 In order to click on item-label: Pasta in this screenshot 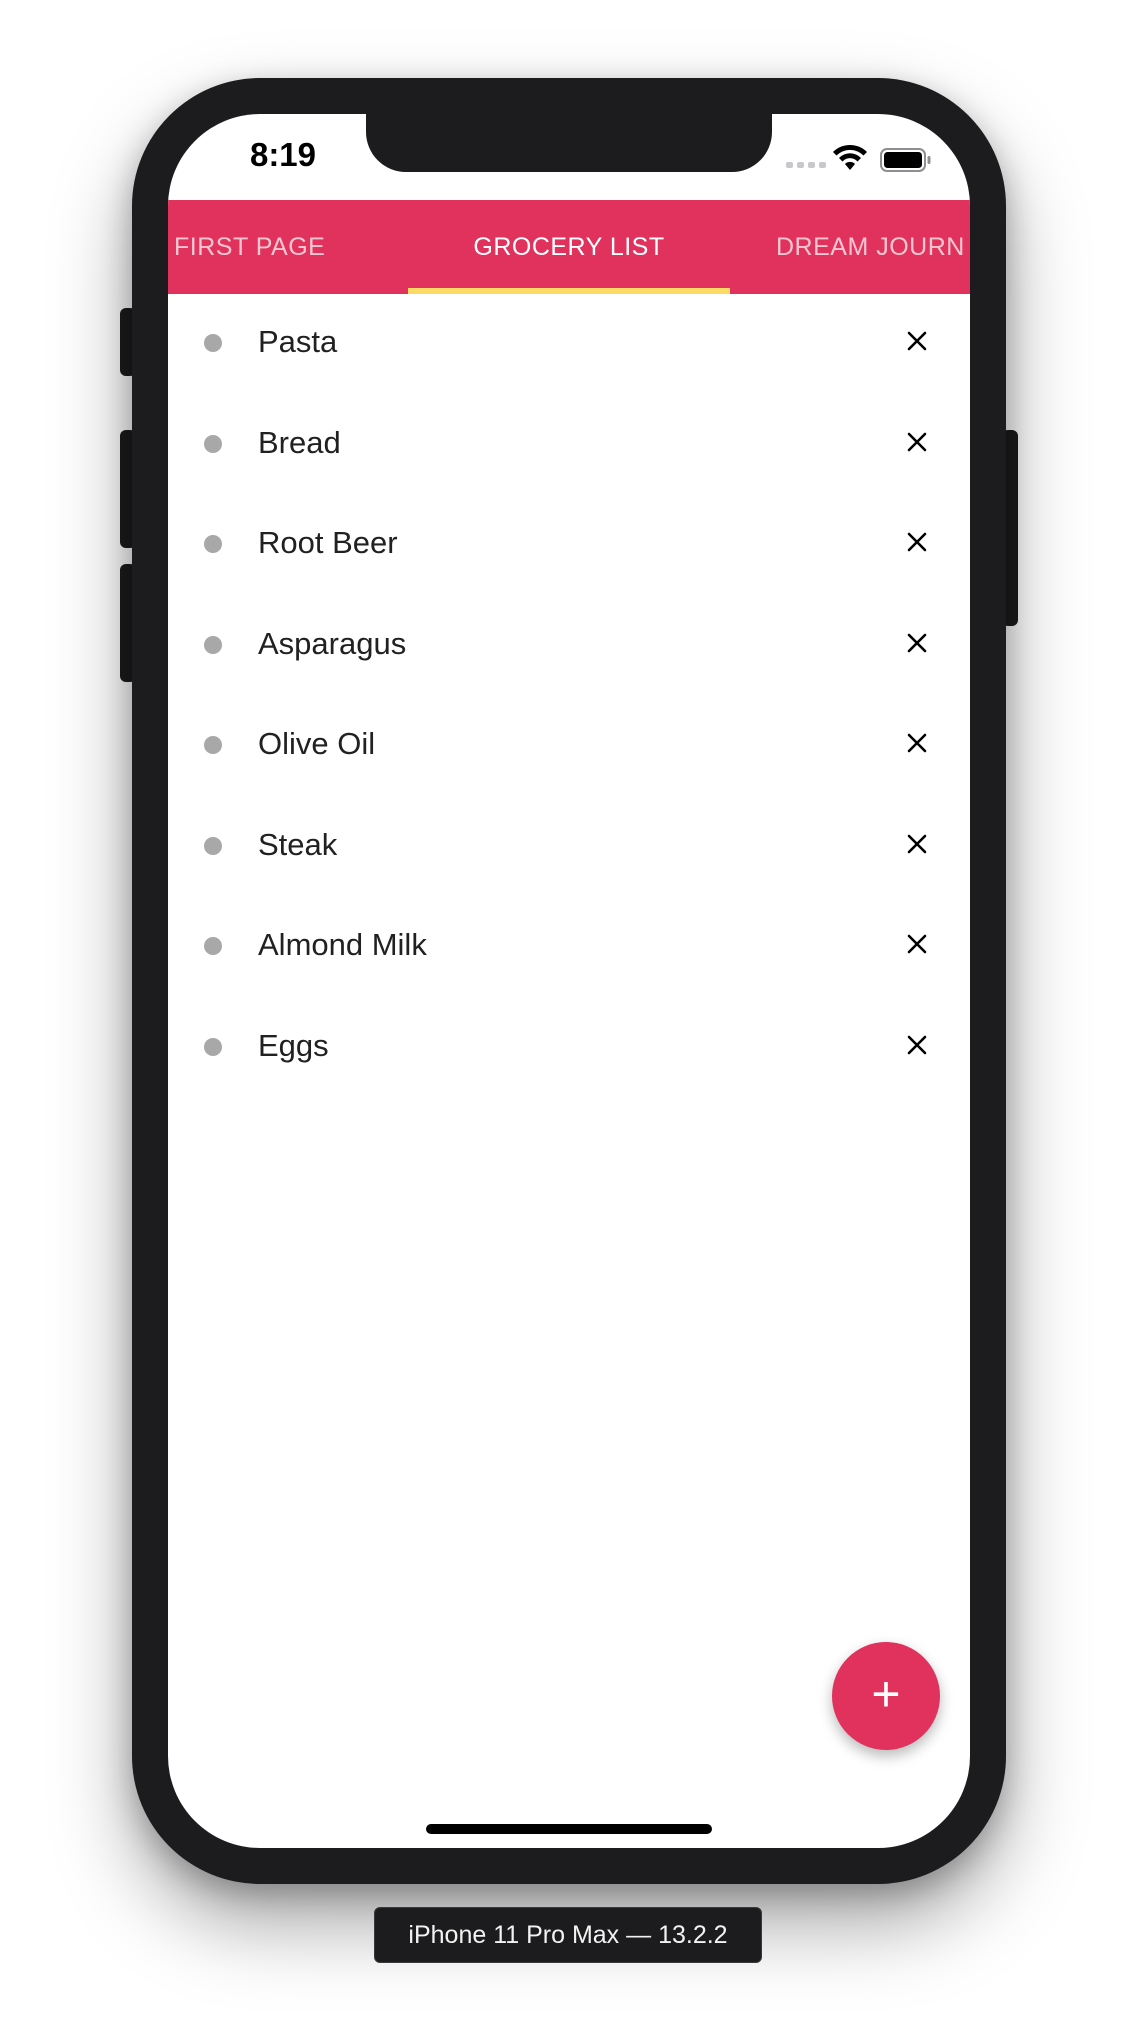, I will do `click(298, 341)`.